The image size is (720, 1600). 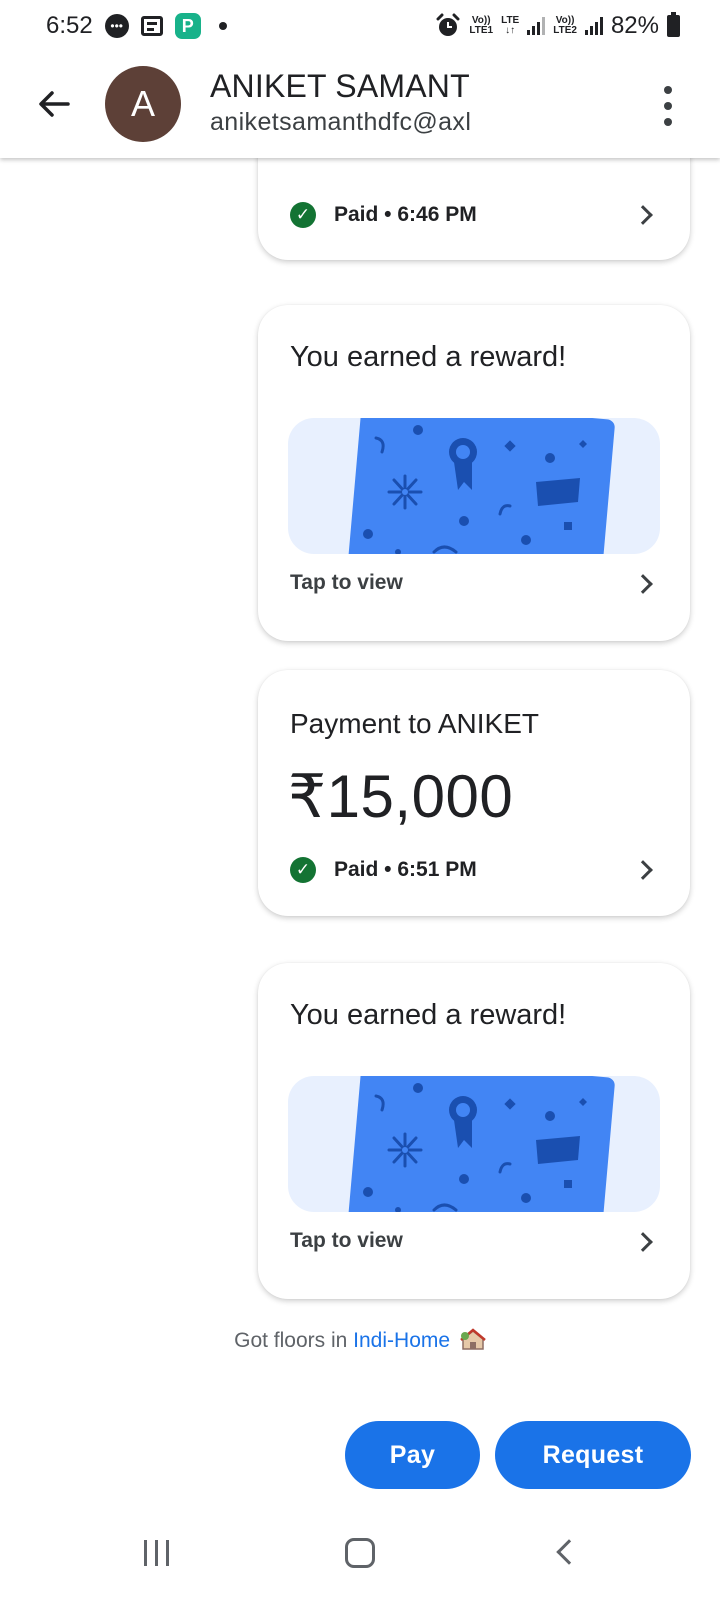 I want to click on news-icon, so click(x=151, y=26).